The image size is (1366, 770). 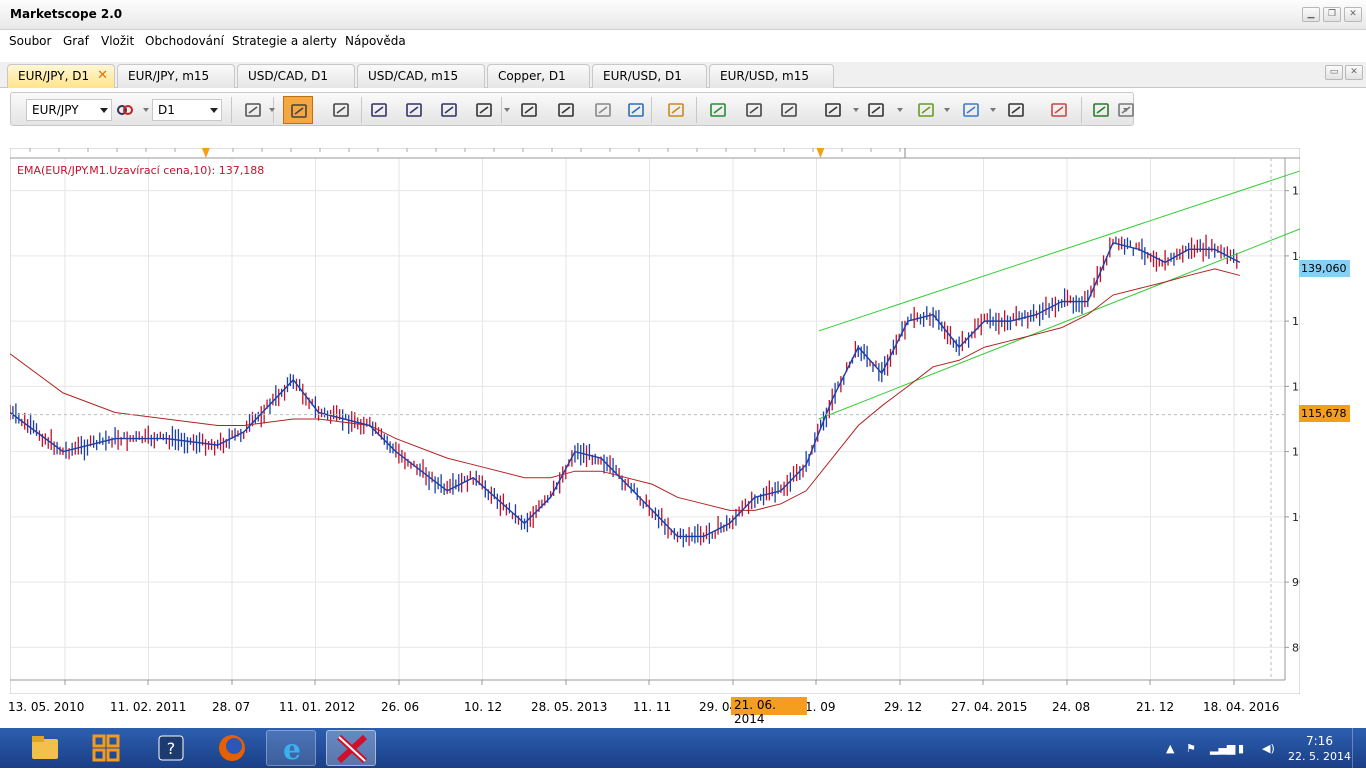 What do you see at coordinates (317, 707) in the screenshot?
I see `x-tick-label: 11. 01. 2012` at bounding box center [317, 707].